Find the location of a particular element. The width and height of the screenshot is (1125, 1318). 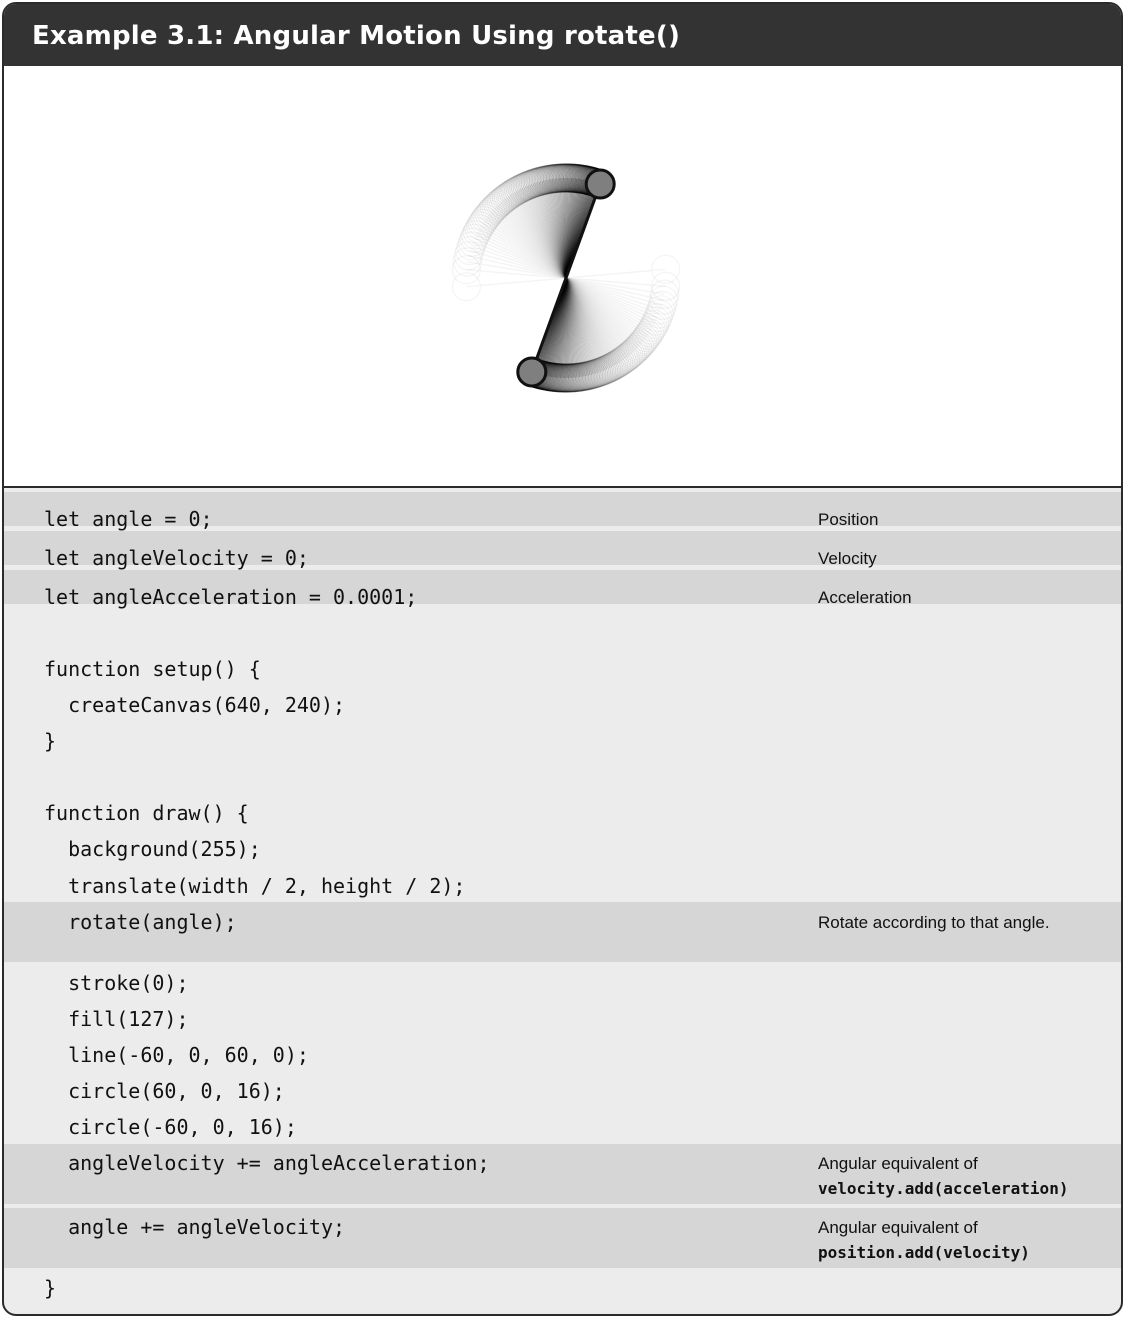

annotation-acceleration: Acceleration is located at coordinates (865, 597).